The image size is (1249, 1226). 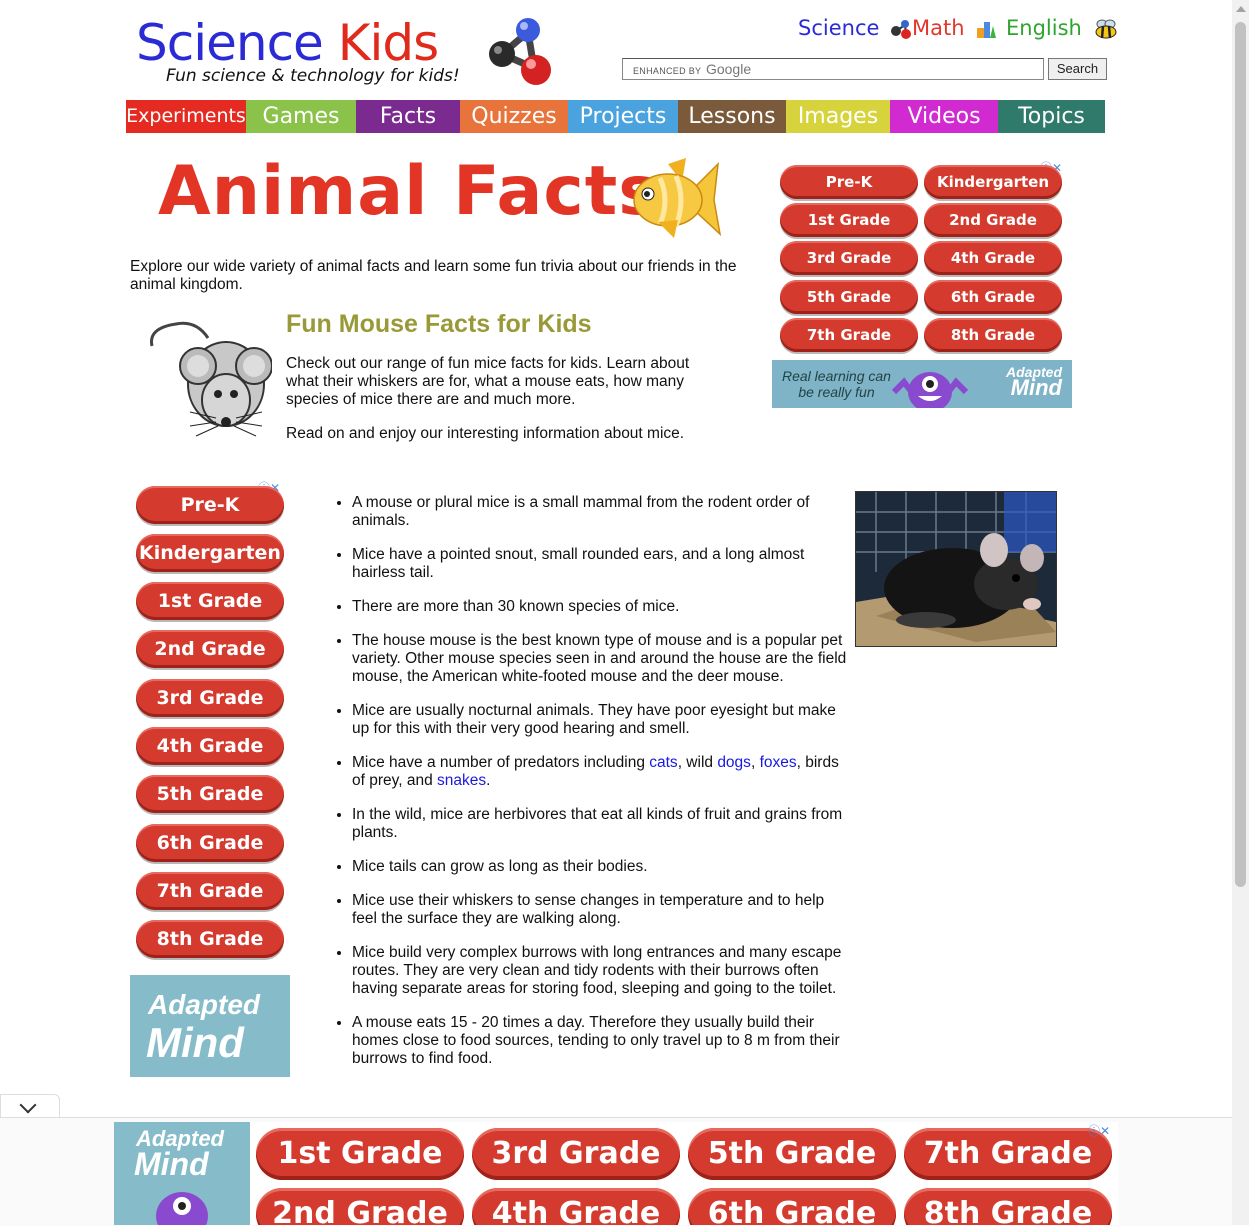 What do you see at coordinates (210, 505) in the screenshot?
I see `left-ad-grade-prek: Pre-K` at bounding box center [210, 505].